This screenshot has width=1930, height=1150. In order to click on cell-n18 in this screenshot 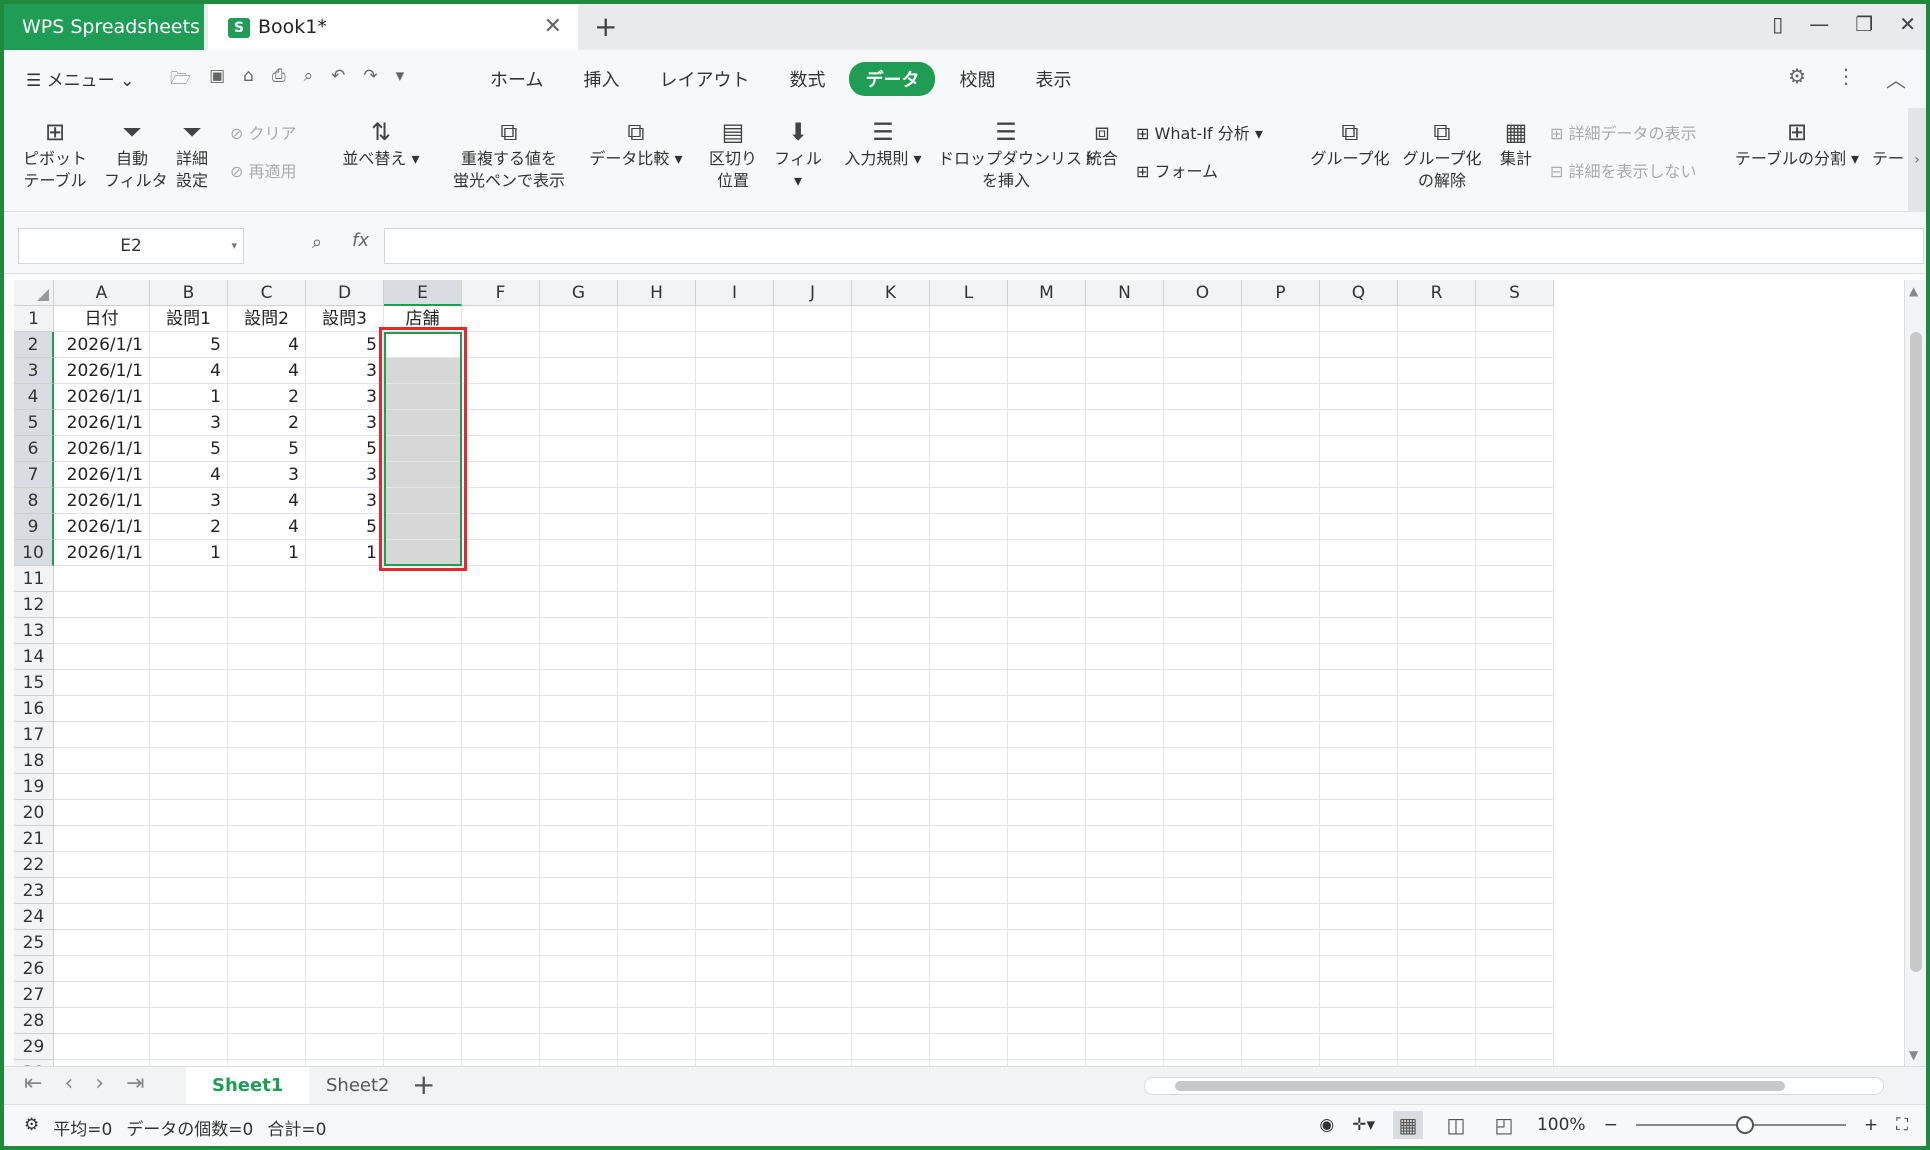, I will do `click(1125, 761)`.